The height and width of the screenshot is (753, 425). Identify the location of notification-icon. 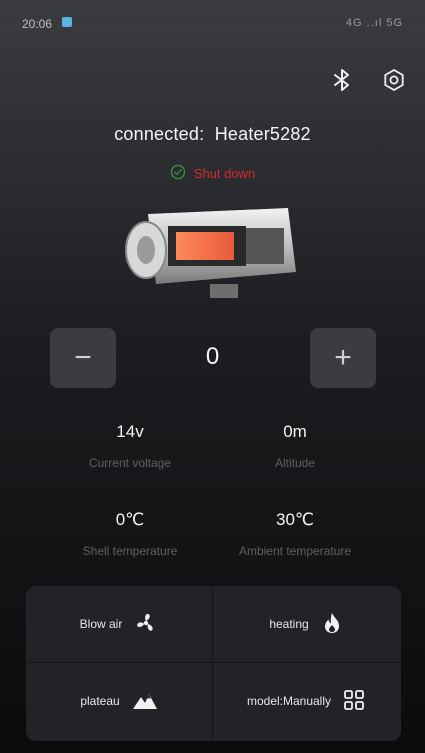
(67, 22).